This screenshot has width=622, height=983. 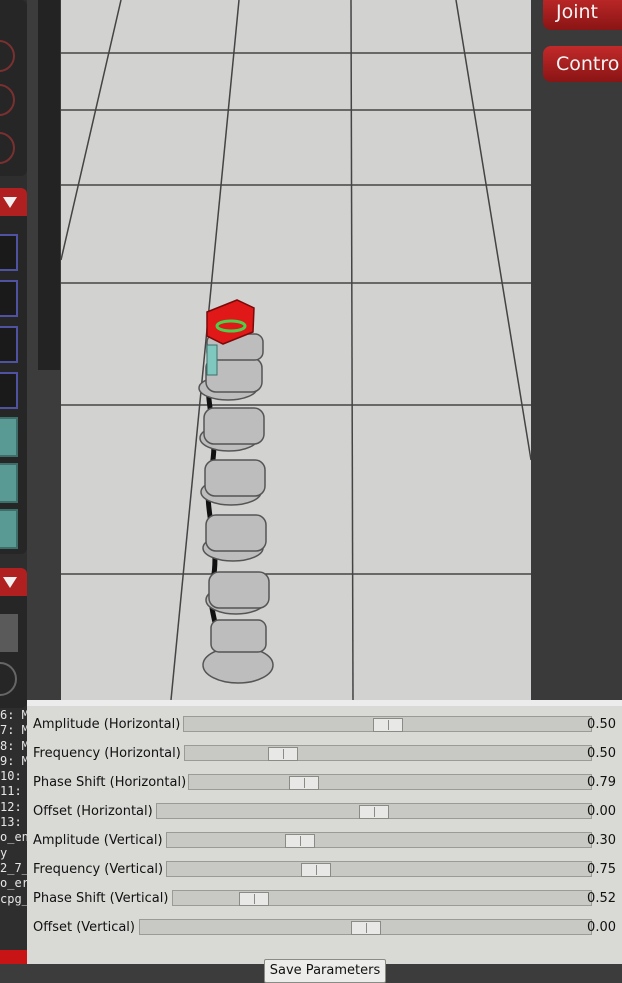 What do you see at coordinates (382, 898) in the screenshot?
I see `phase-vertical-slider` at bounding box center [382, 898].